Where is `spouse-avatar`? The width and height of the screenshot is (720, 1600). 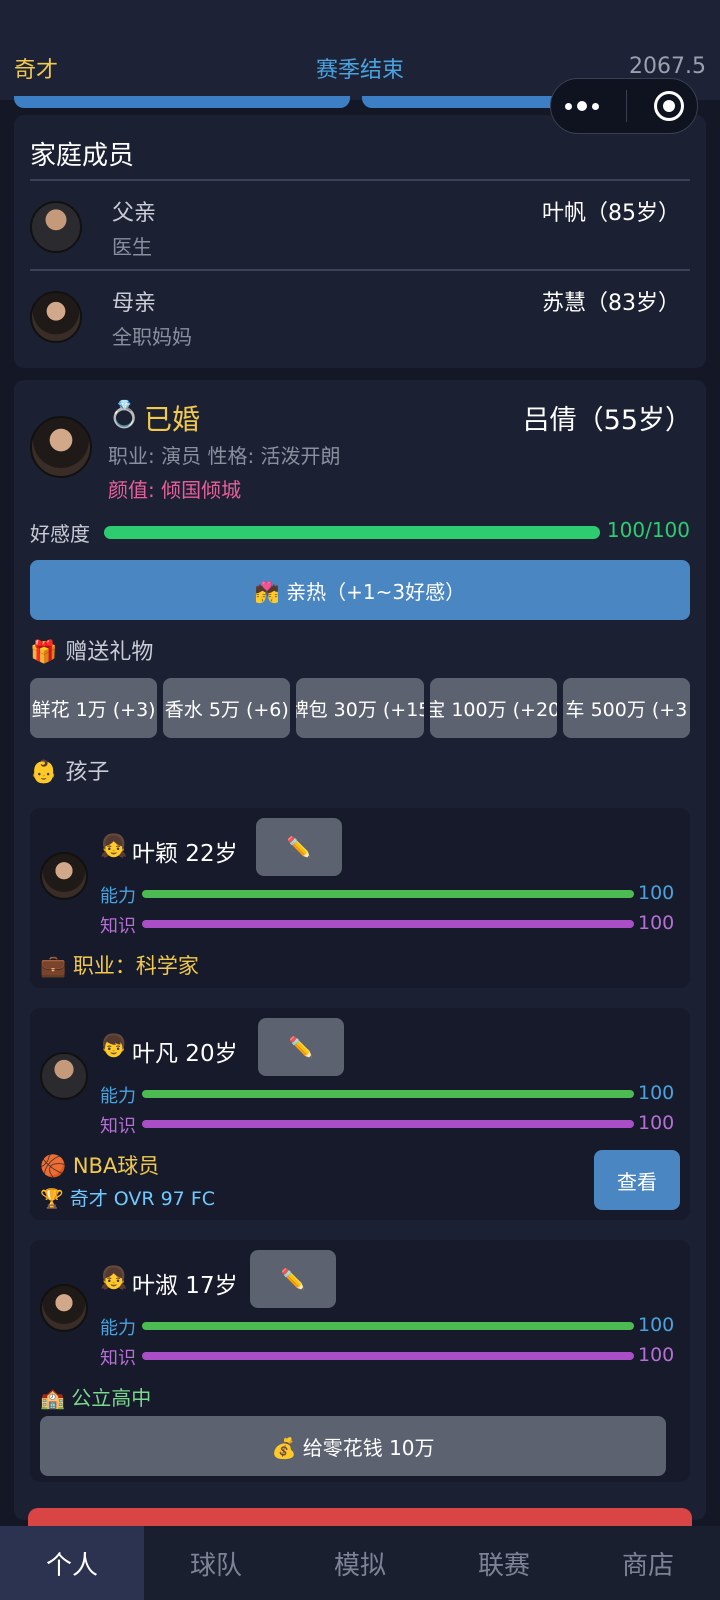
spouse-avatar is located at coordinates (61, 447).